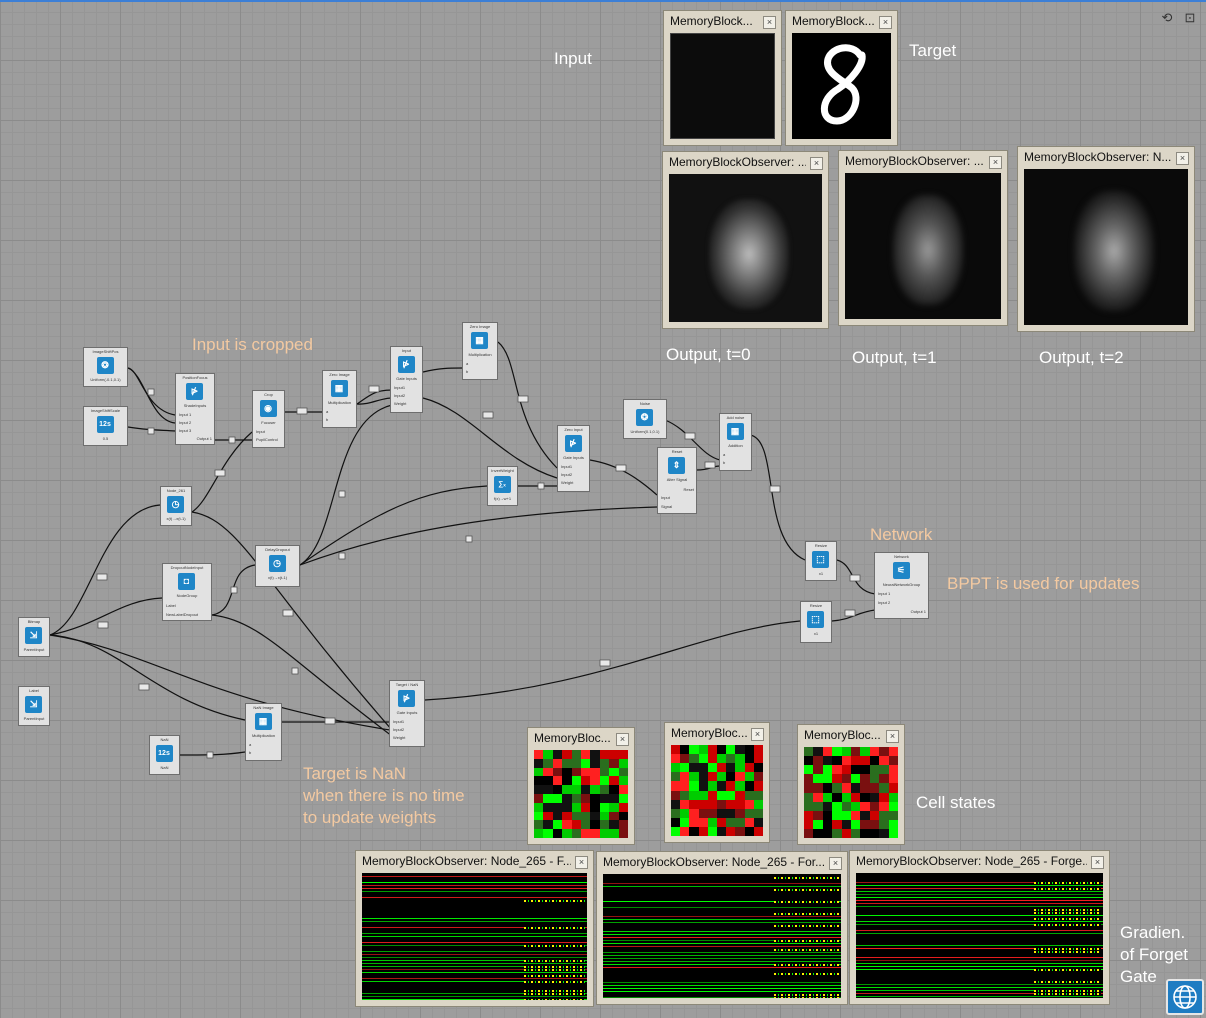 The width and height of the screenshot is (1206, 1018). What do you see at coordinates (480, 351) in the screenshot?
I see `node-zero-image-b: Zero Image ▦ Multiplication a b` at bounding box center [480, 351].